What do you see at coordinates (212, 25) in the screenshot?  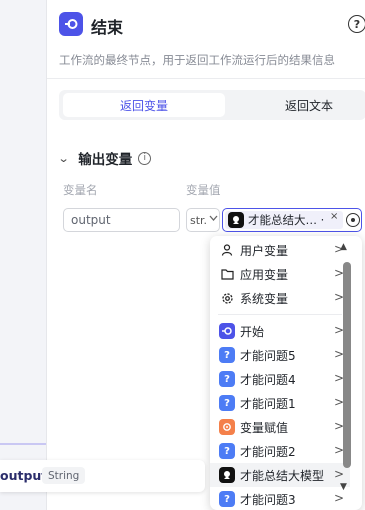 I see `panel-header: 结束 ?` at bounding box center [212, 25].